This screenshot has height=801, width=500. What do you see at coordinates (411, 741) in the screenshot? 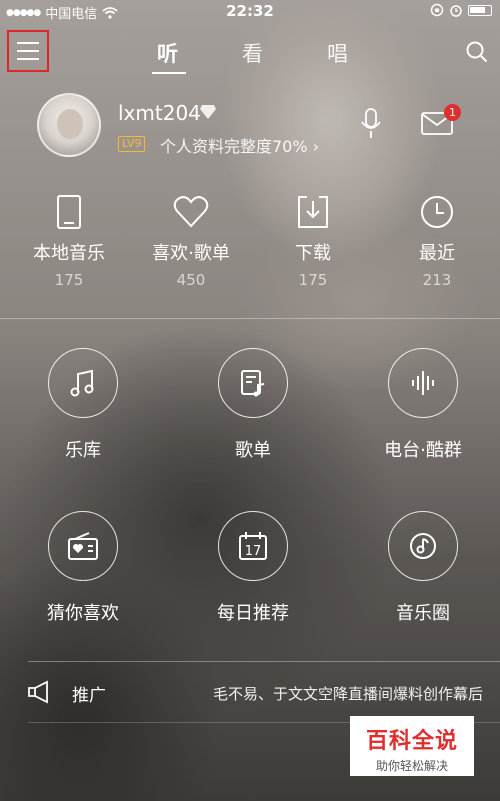
I see `watermark-title: 百科全说` at bounding box center [411, 741].